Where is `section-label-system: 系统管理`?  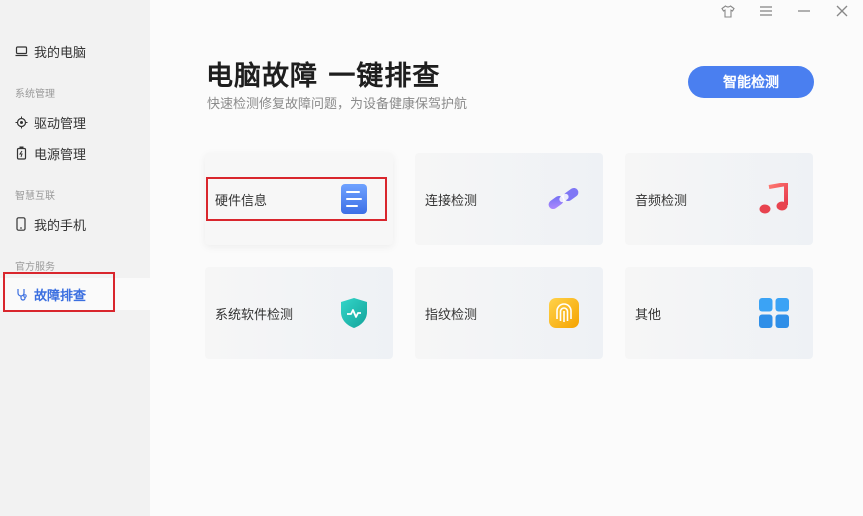 section-label-system: 系统管理 is located at coordinates (35, 94).